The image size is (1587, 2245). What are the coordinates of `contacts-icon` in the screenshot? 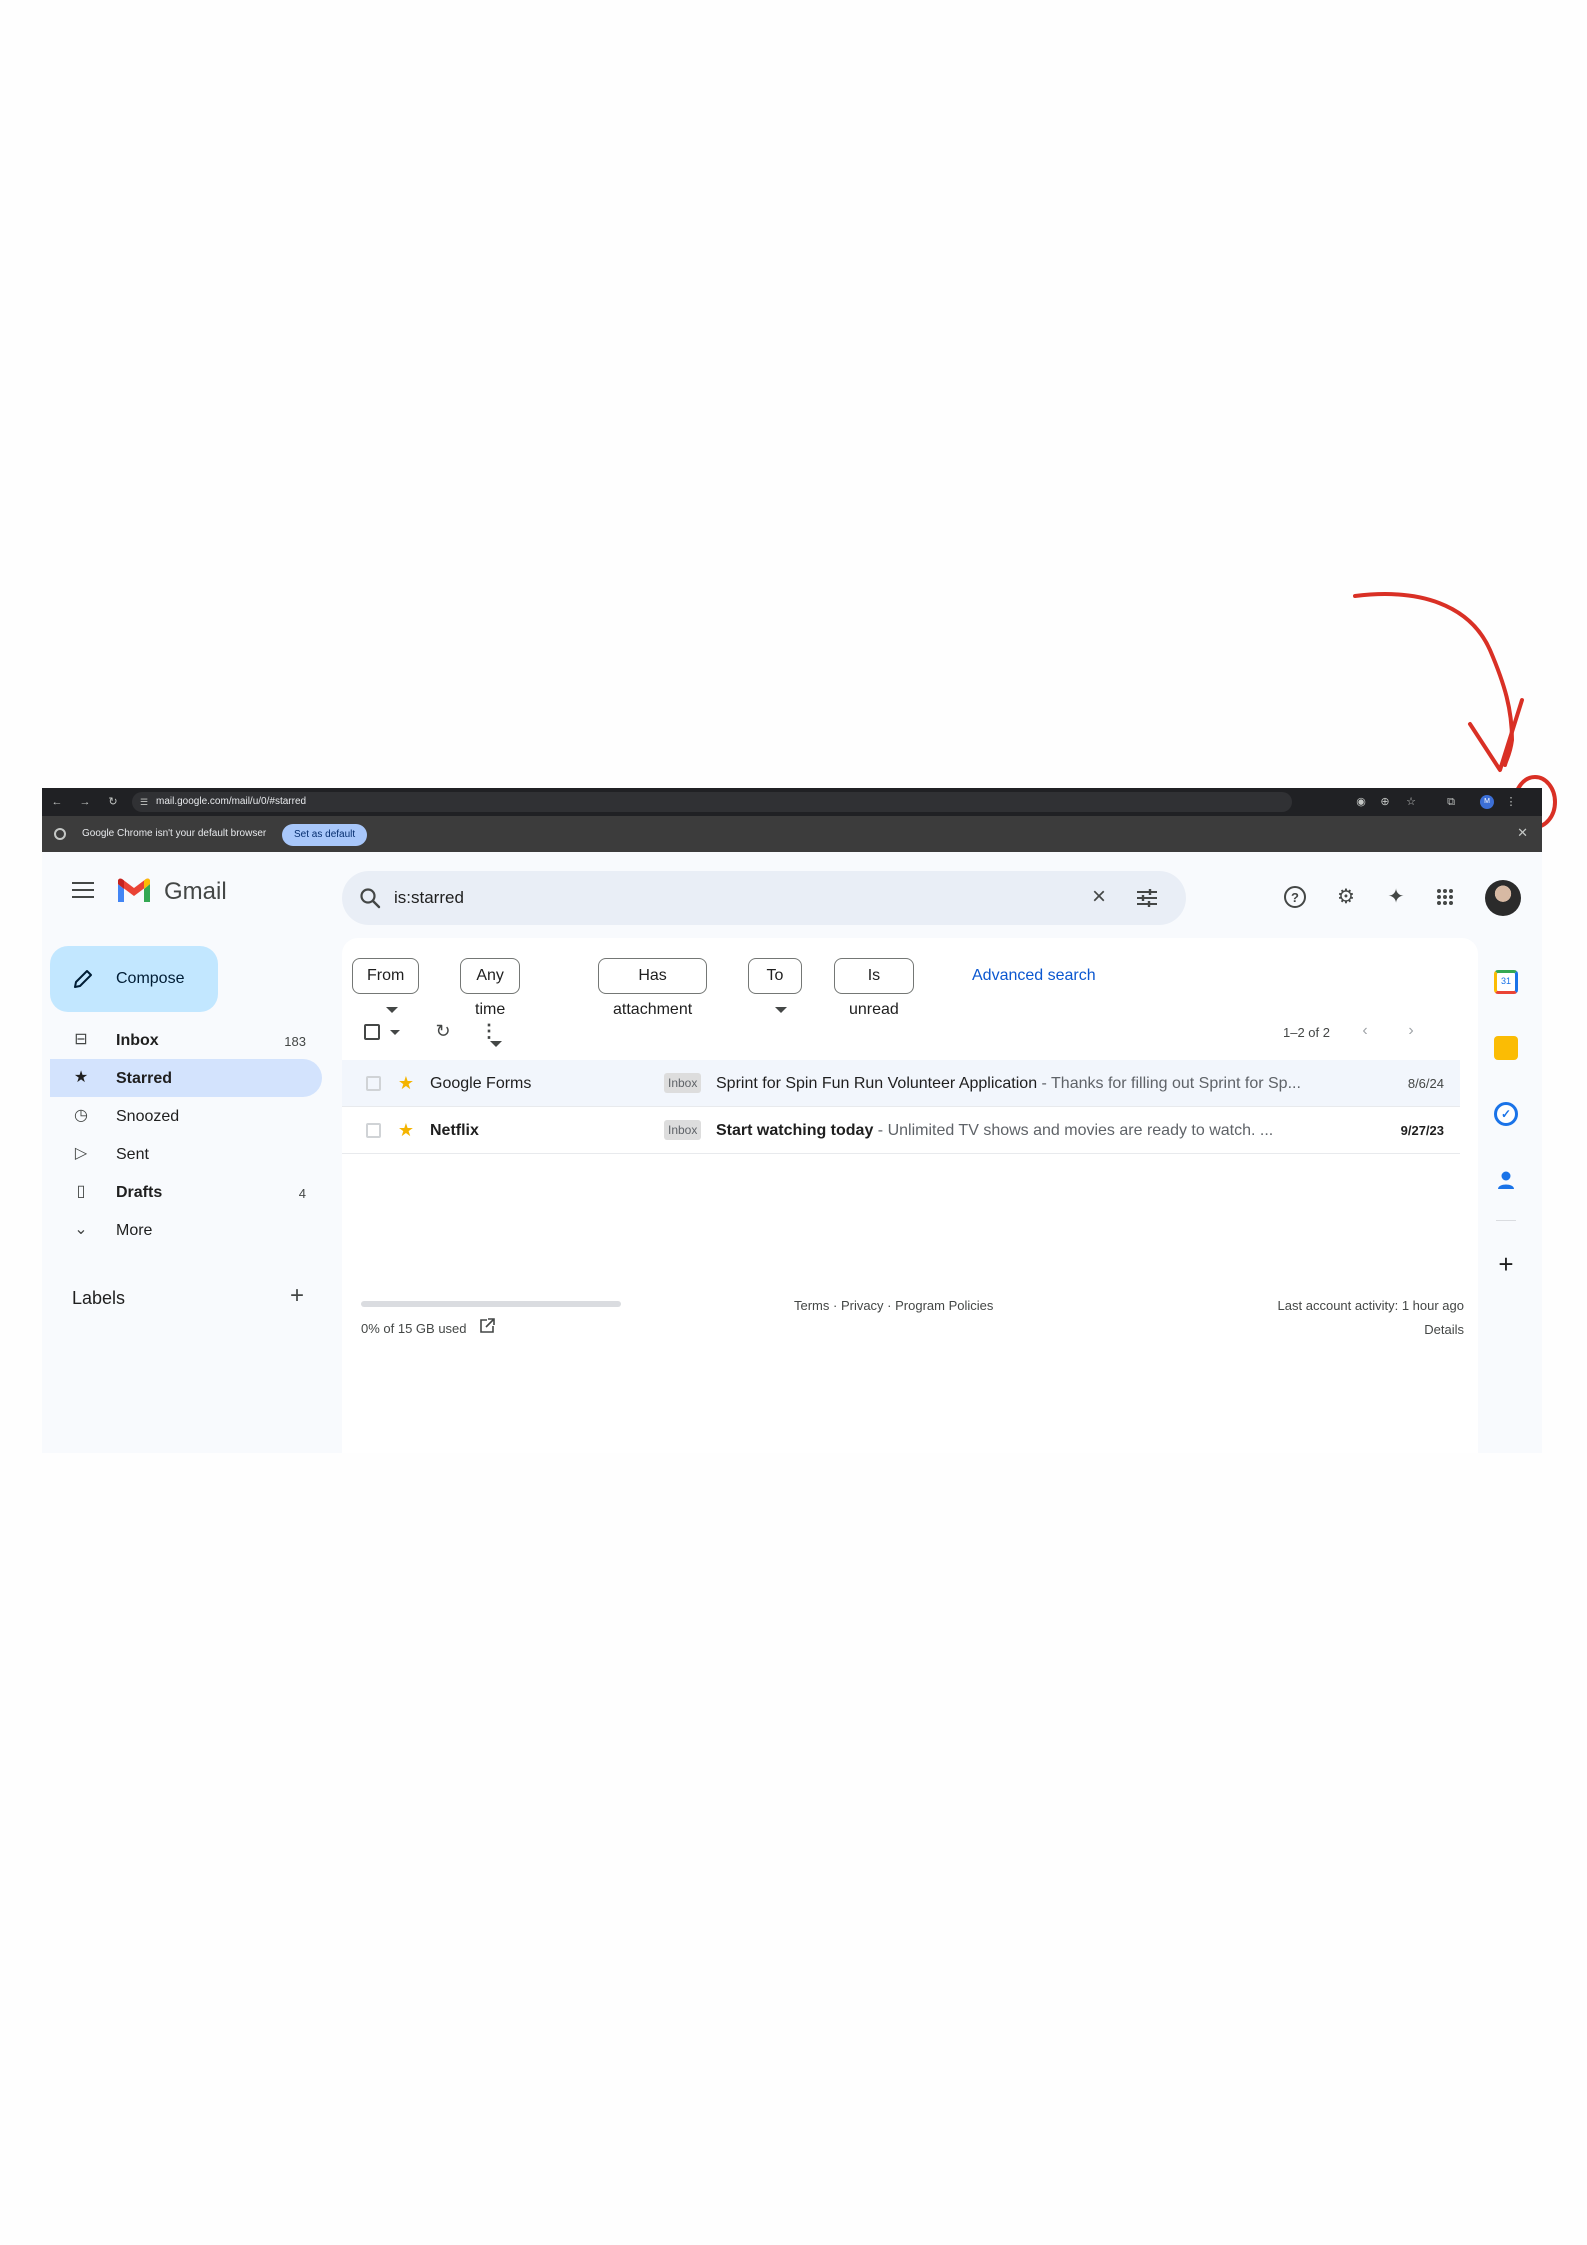 It's located at (1506, 1180).